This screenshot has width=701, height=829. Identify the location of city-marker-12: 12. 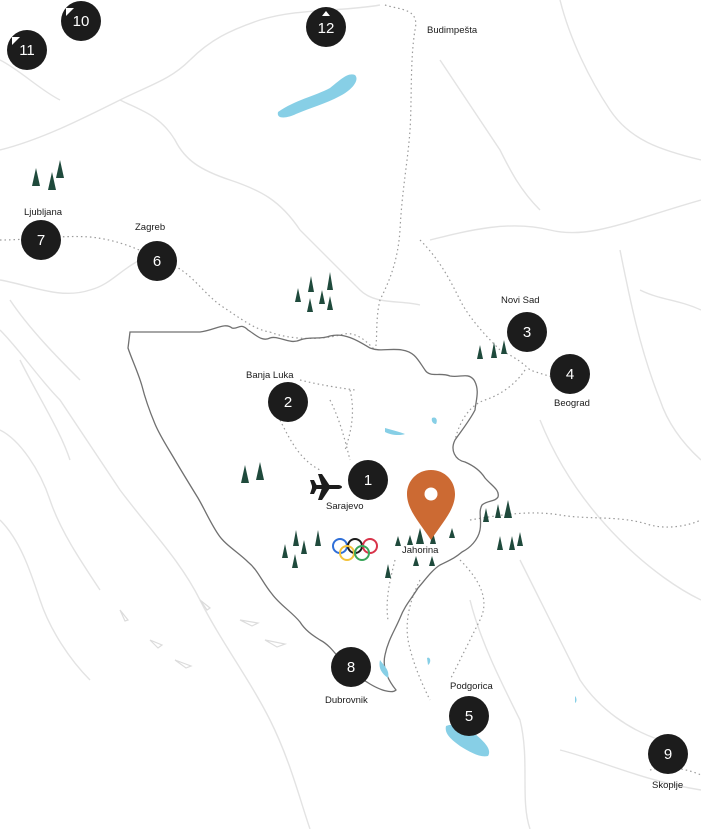
(326, 27).